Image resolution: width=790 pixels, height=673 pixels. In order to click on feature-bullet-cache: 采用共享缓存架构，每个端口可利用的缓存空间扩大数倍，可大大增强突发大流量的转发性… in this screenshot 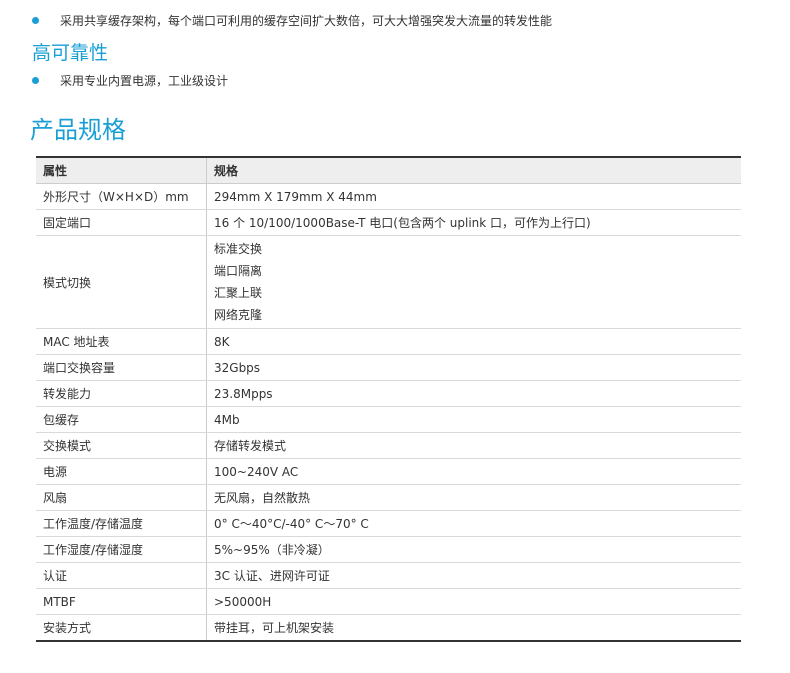, I will do `click(292, 20)`.